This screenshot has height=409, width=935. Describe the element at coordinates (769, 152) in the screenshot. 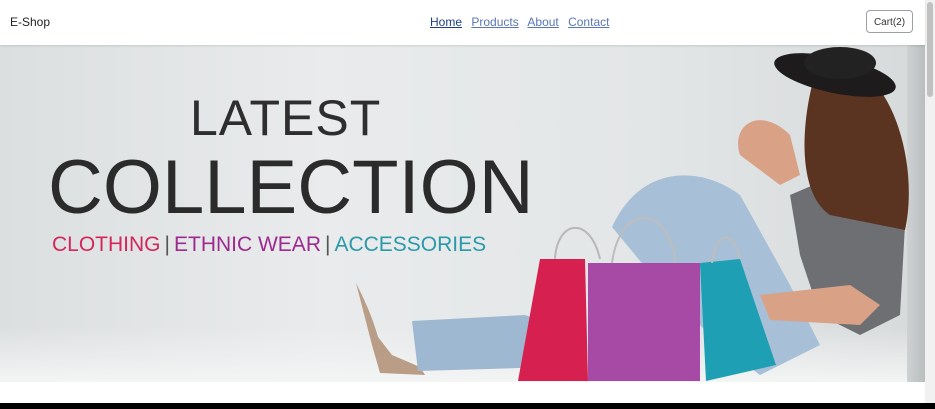

I see `arm-shape` at that location.